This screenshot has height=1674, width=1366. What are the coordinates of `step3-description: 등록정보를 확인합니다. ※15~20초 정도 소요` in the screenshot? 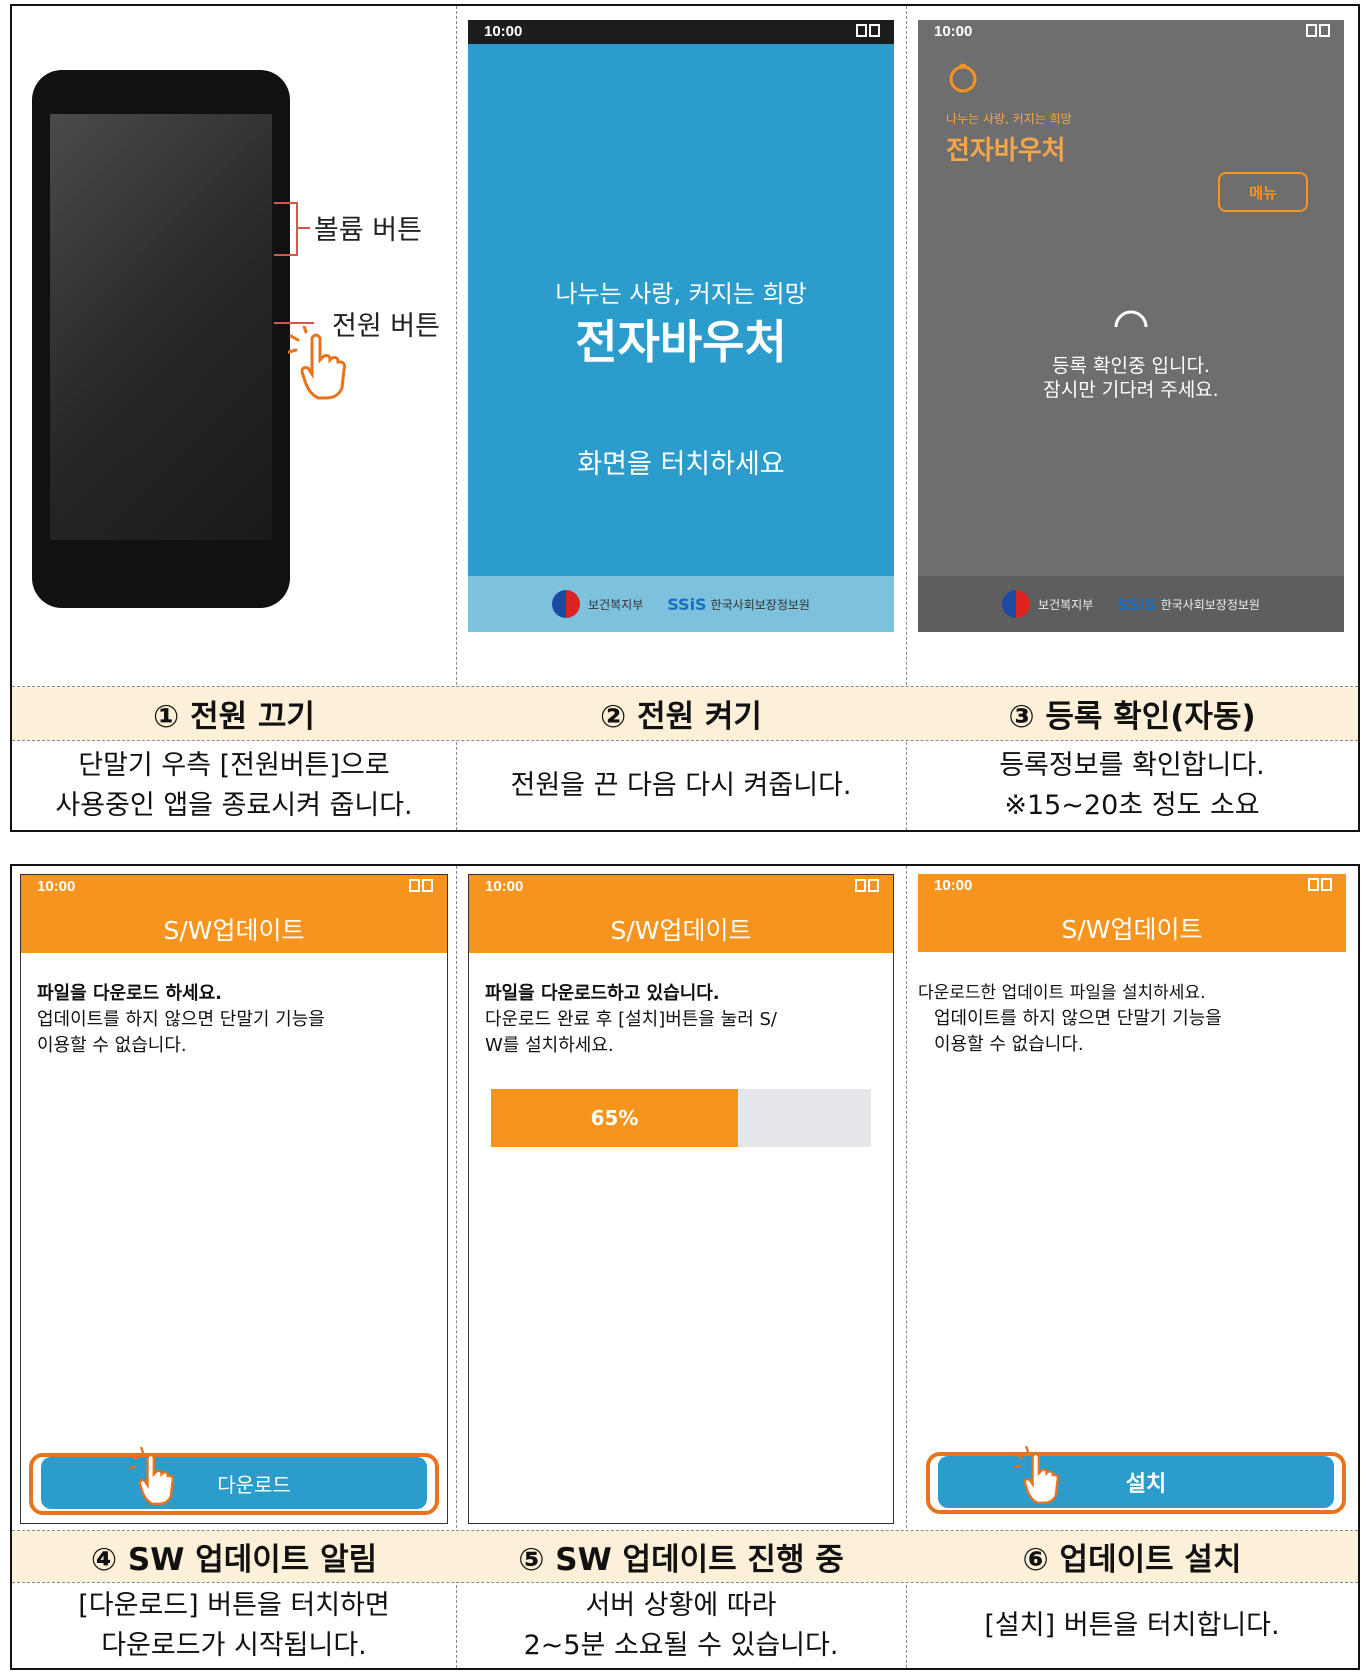 It's located at (1132, 785).